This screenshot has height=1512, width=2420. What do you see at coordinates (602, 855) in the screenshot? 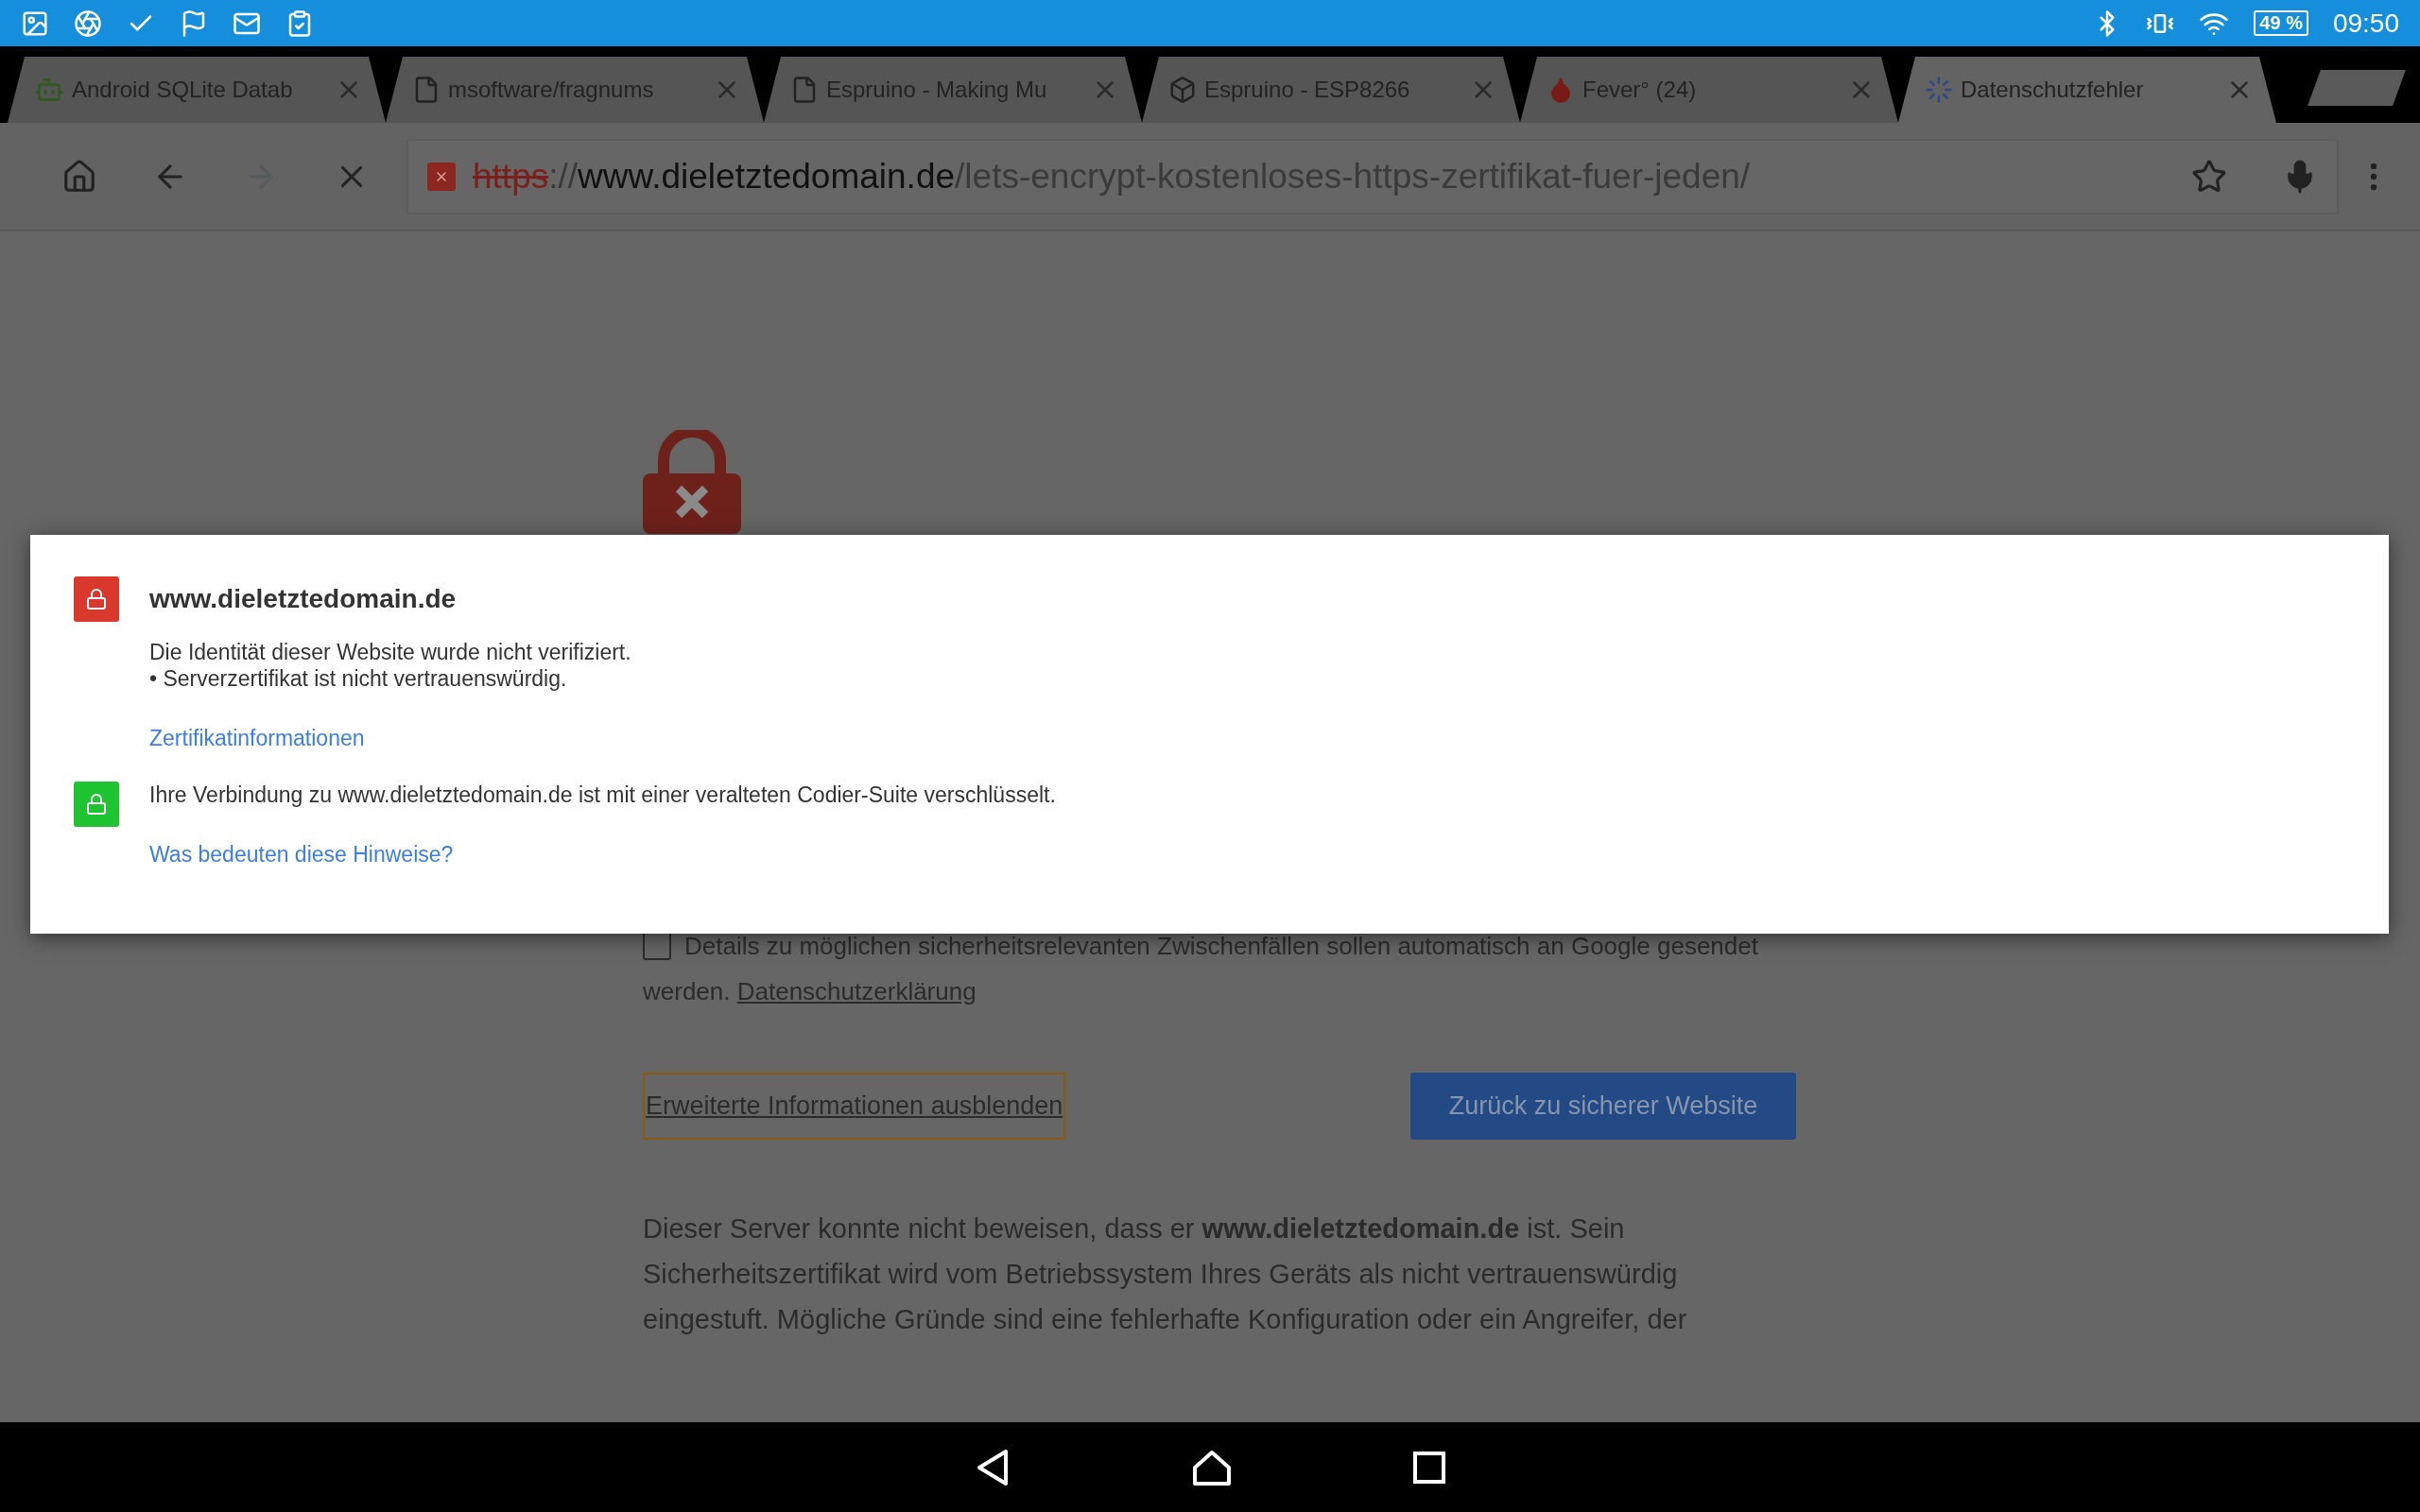
I see `info-link: Was bedeuten diese Hinweise?` at bounding box center [602, 855].